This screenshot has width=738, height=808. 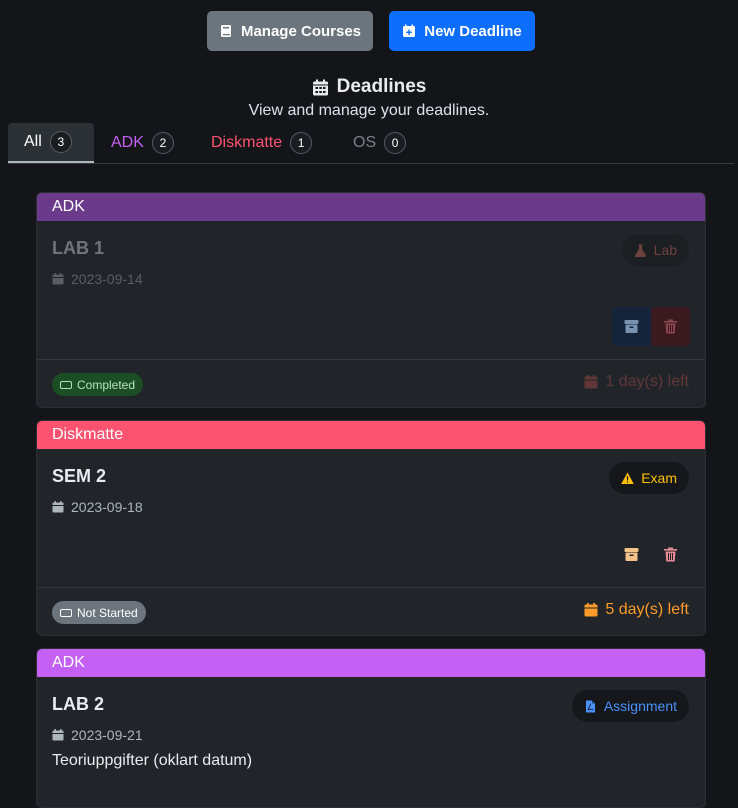 I want to click on status-badge-label: Not Started, so click(x=107, y=612).